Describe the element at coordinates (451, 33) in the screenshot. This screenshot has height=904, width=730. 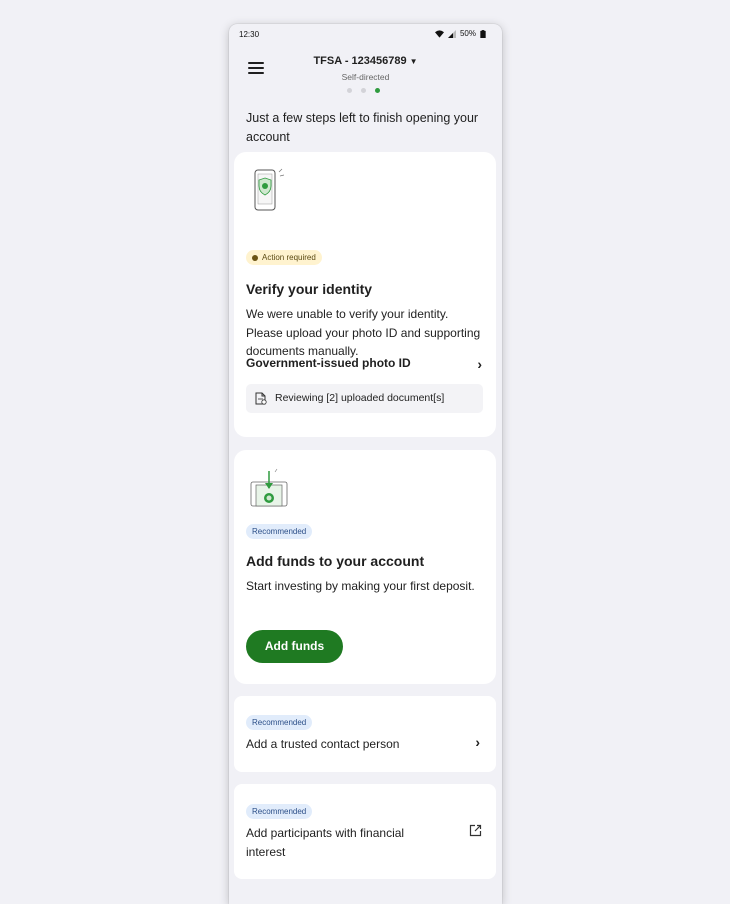
I see `signal-icon` at that location.